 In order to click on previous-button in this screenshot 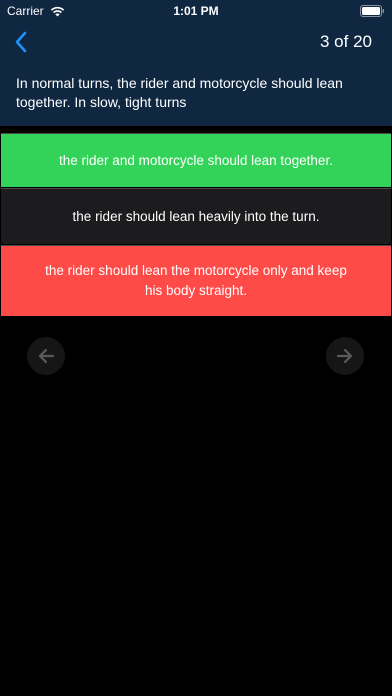, I will do `click(46, 356)`.